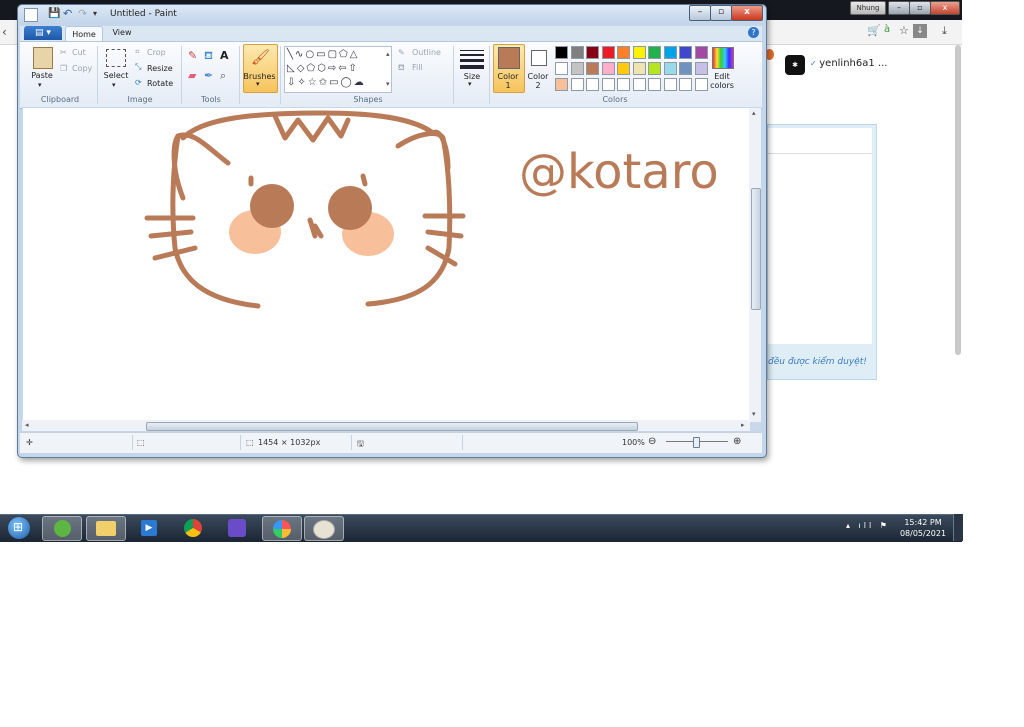  I want to click on paste-dropdown-icon: ▾, so click(40, 85).